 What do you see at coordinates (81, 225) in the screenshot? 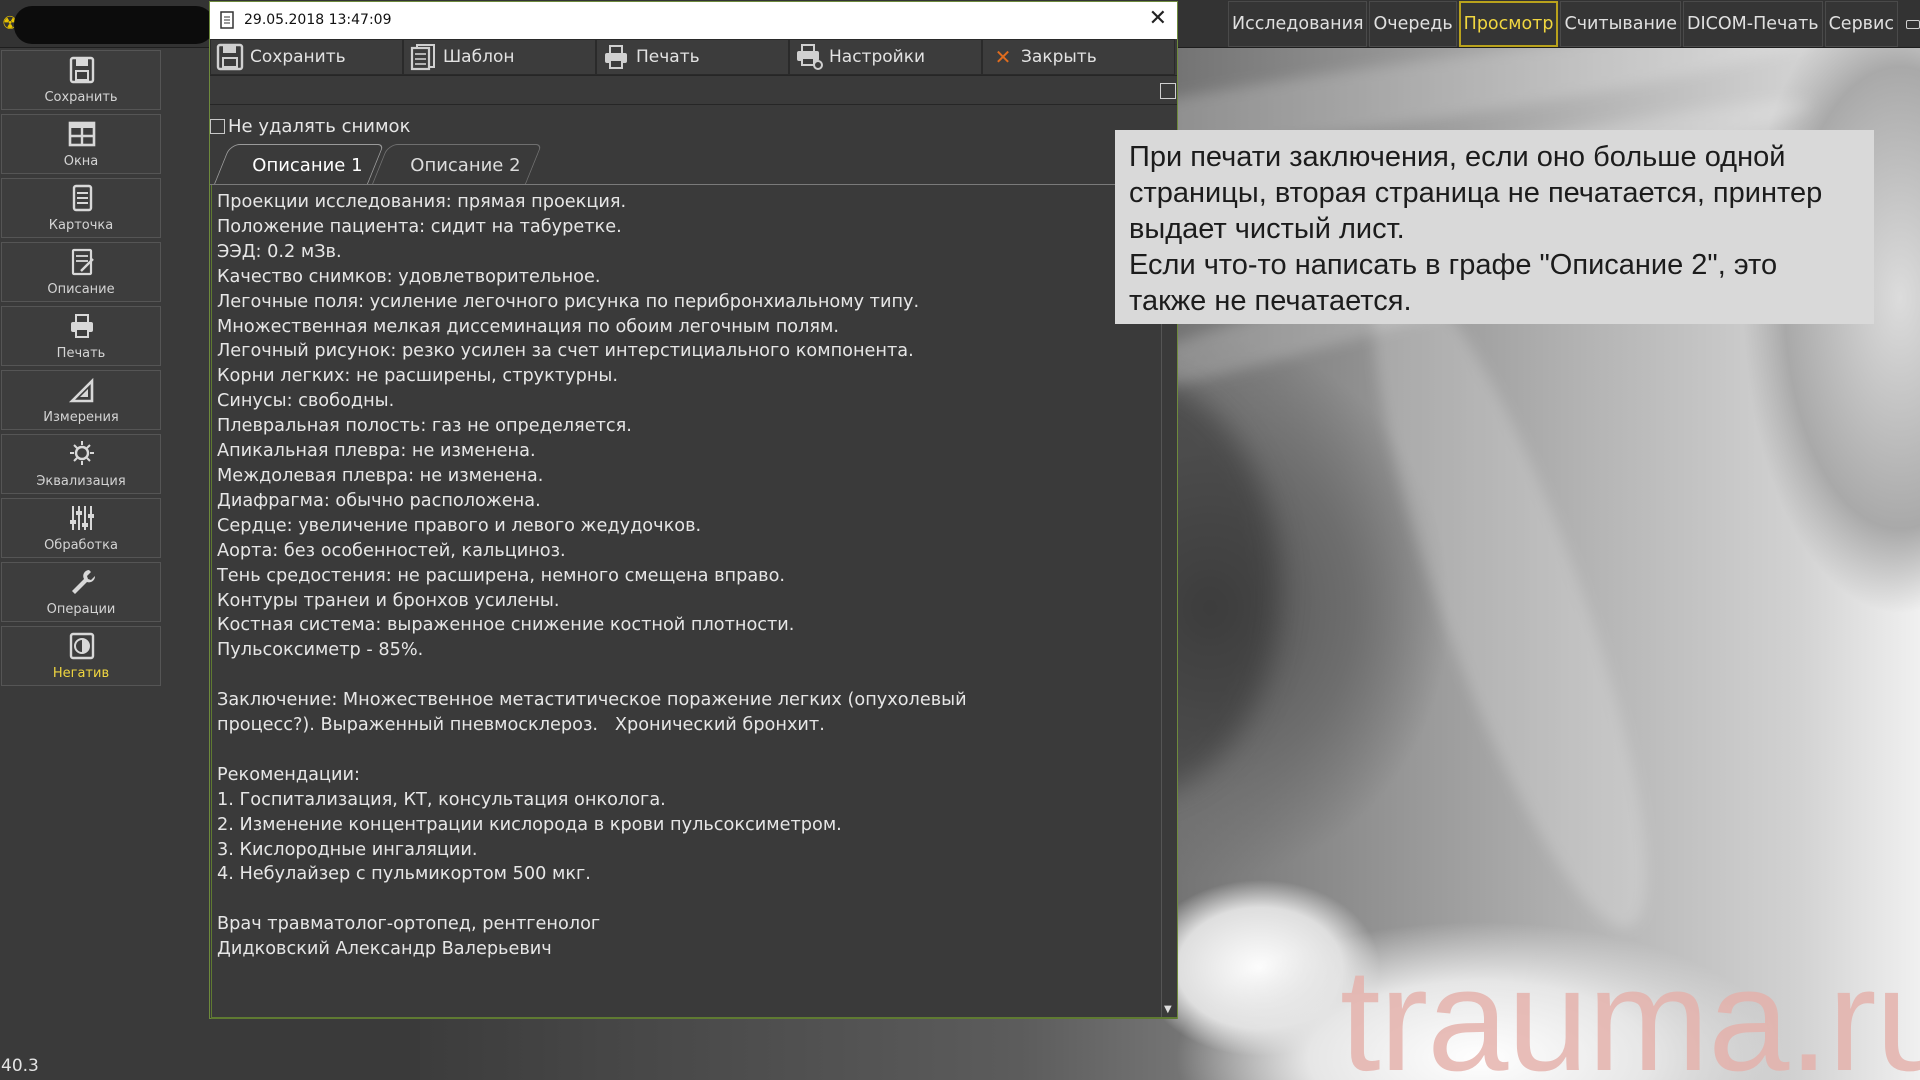
I see `tool-label: Карточка` at bounding box center [81, 225].